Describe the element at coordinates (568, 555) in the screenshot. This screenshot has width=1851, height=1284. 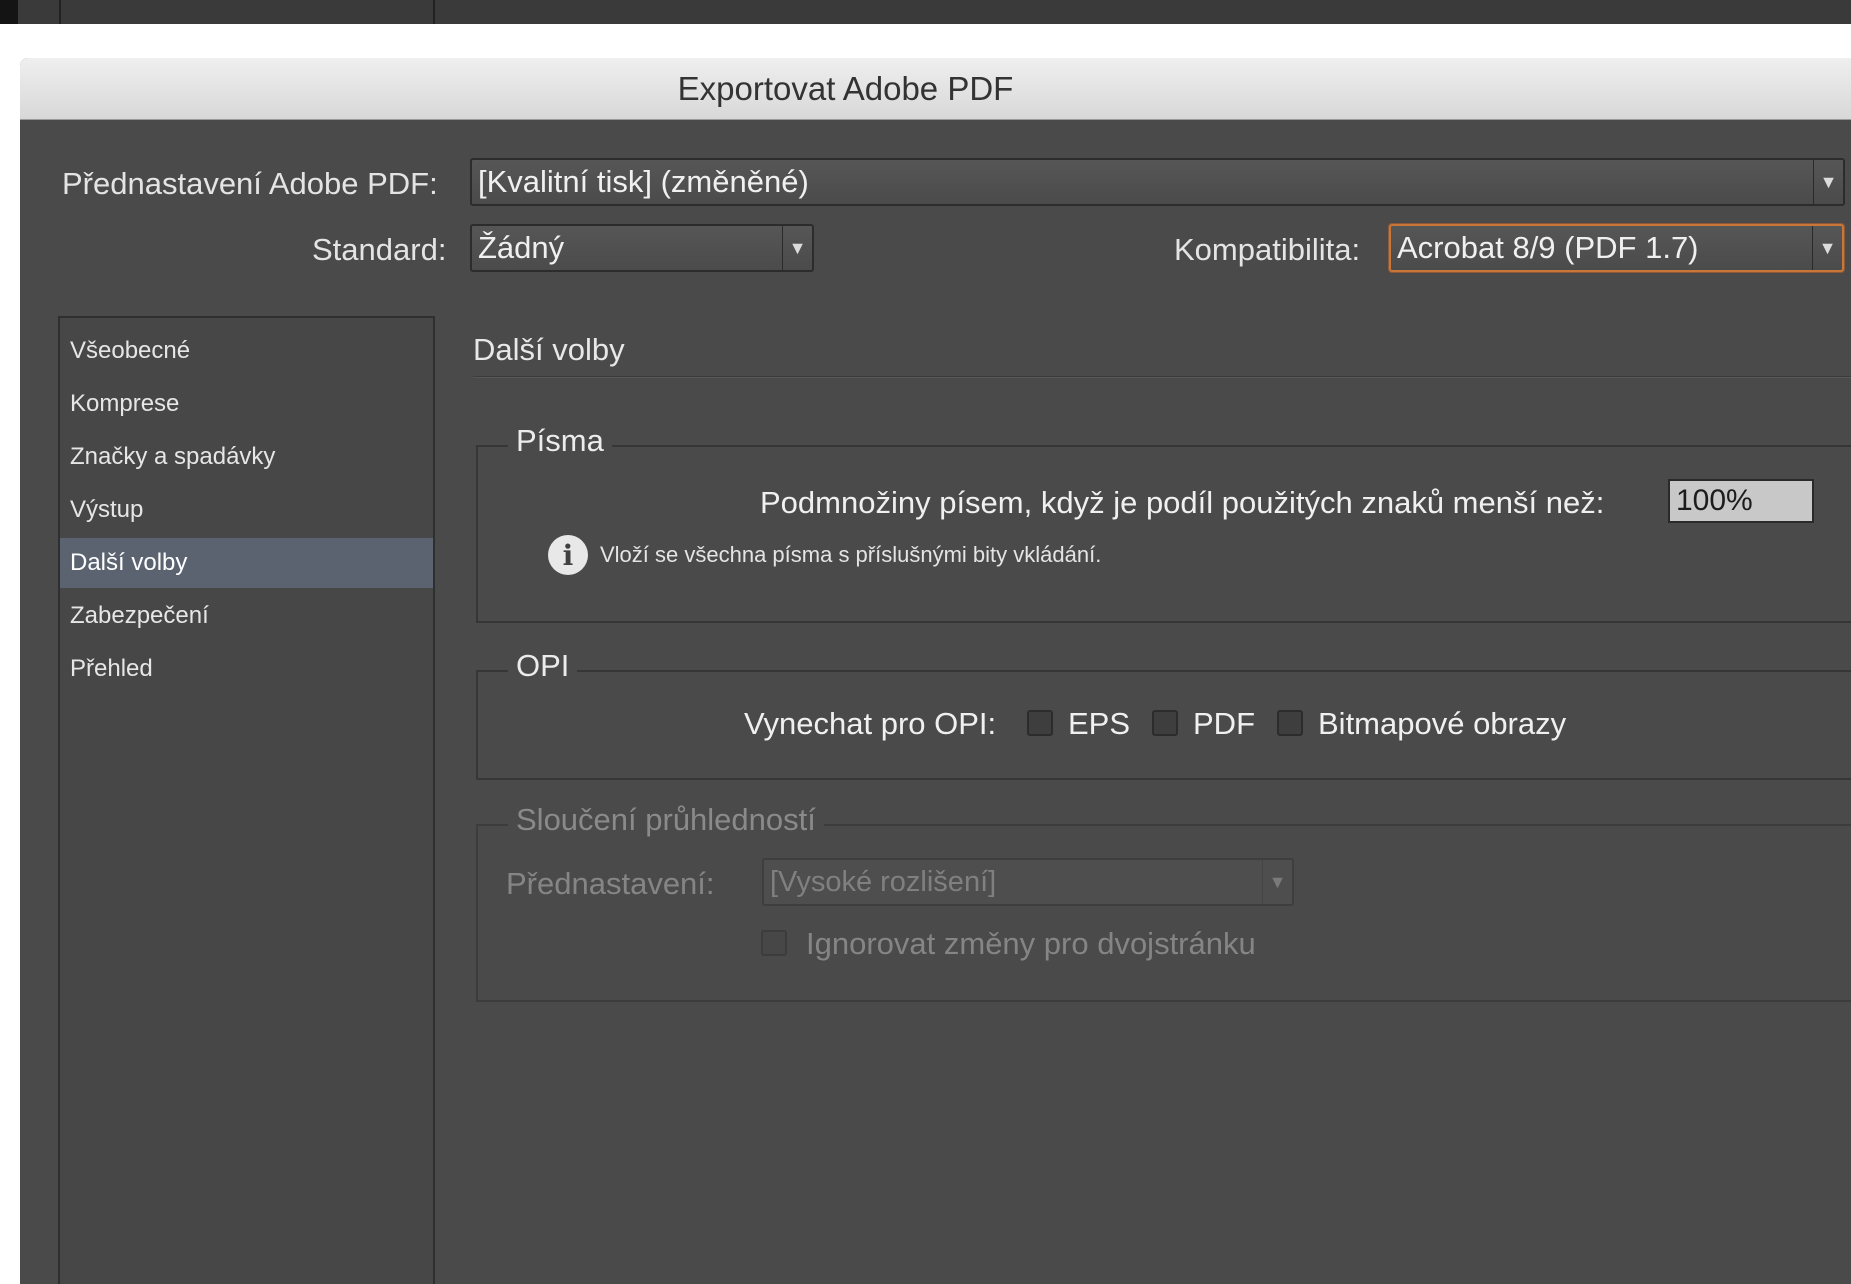
I see `info-icon: i` at that location.